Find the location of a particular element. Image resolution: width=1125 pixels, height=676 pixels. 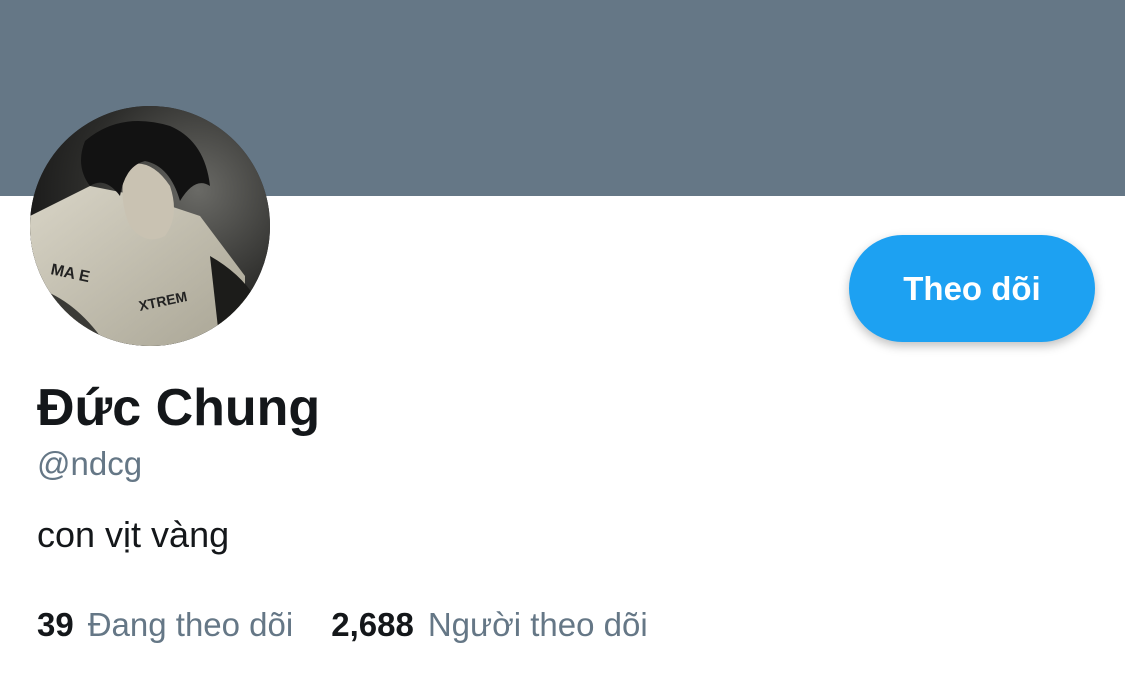

avatar-photo-icon: MA E XTREM is located at coordinates (150, 226).